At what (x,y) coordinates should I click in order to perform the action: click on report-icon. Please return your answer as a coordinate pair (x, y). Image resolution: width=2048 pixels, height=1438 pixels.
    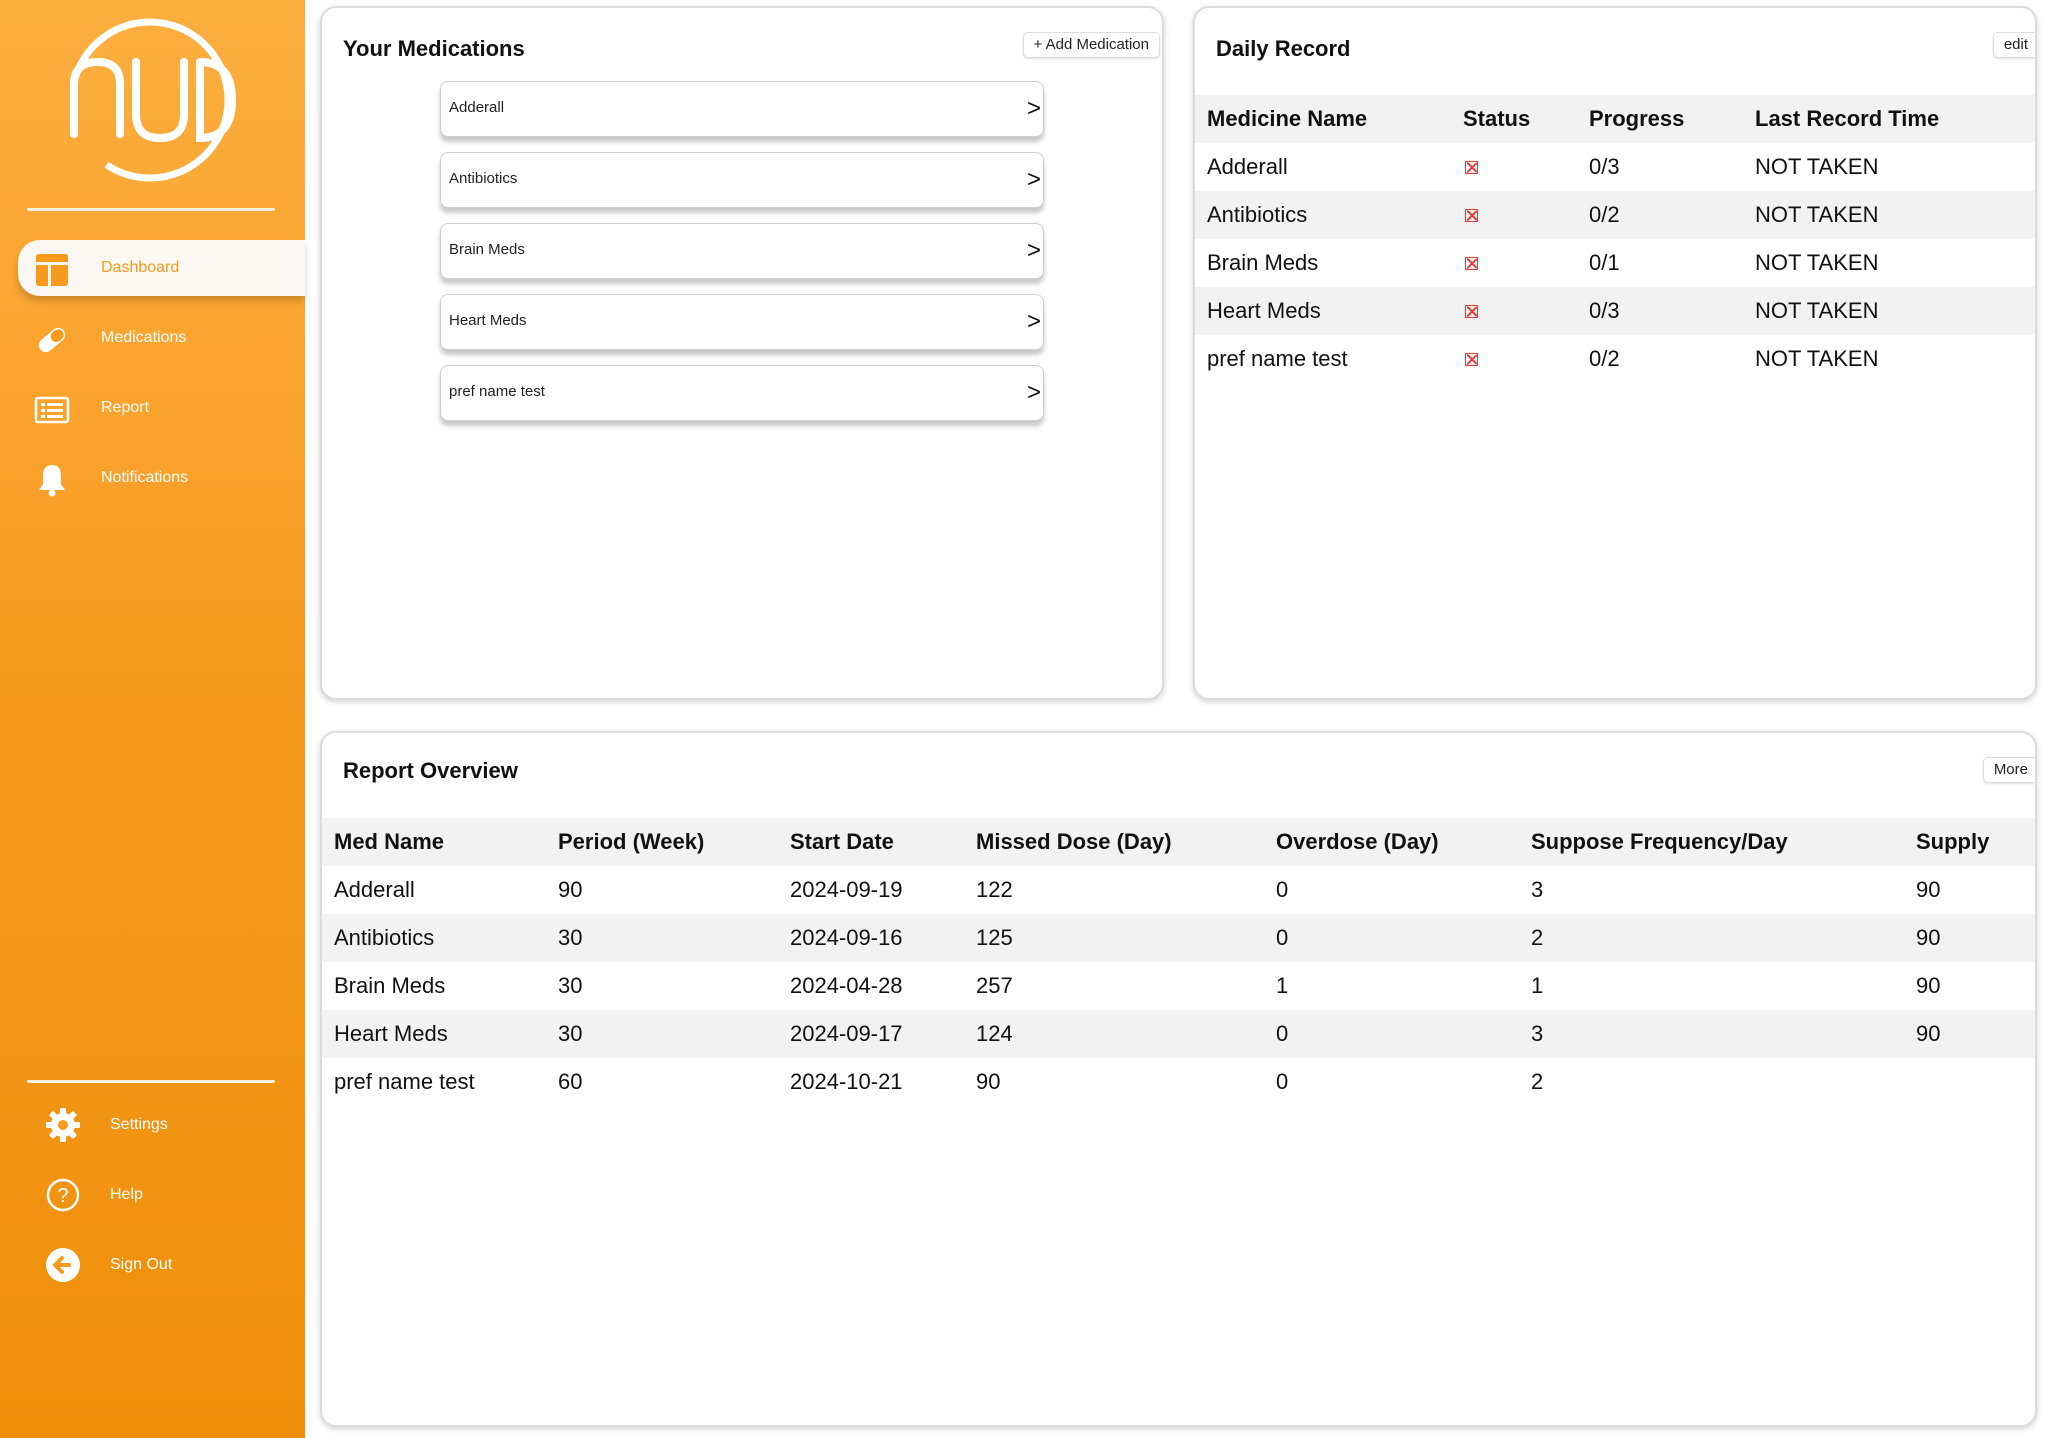
    Looking at the image, I should click on (52, 410).